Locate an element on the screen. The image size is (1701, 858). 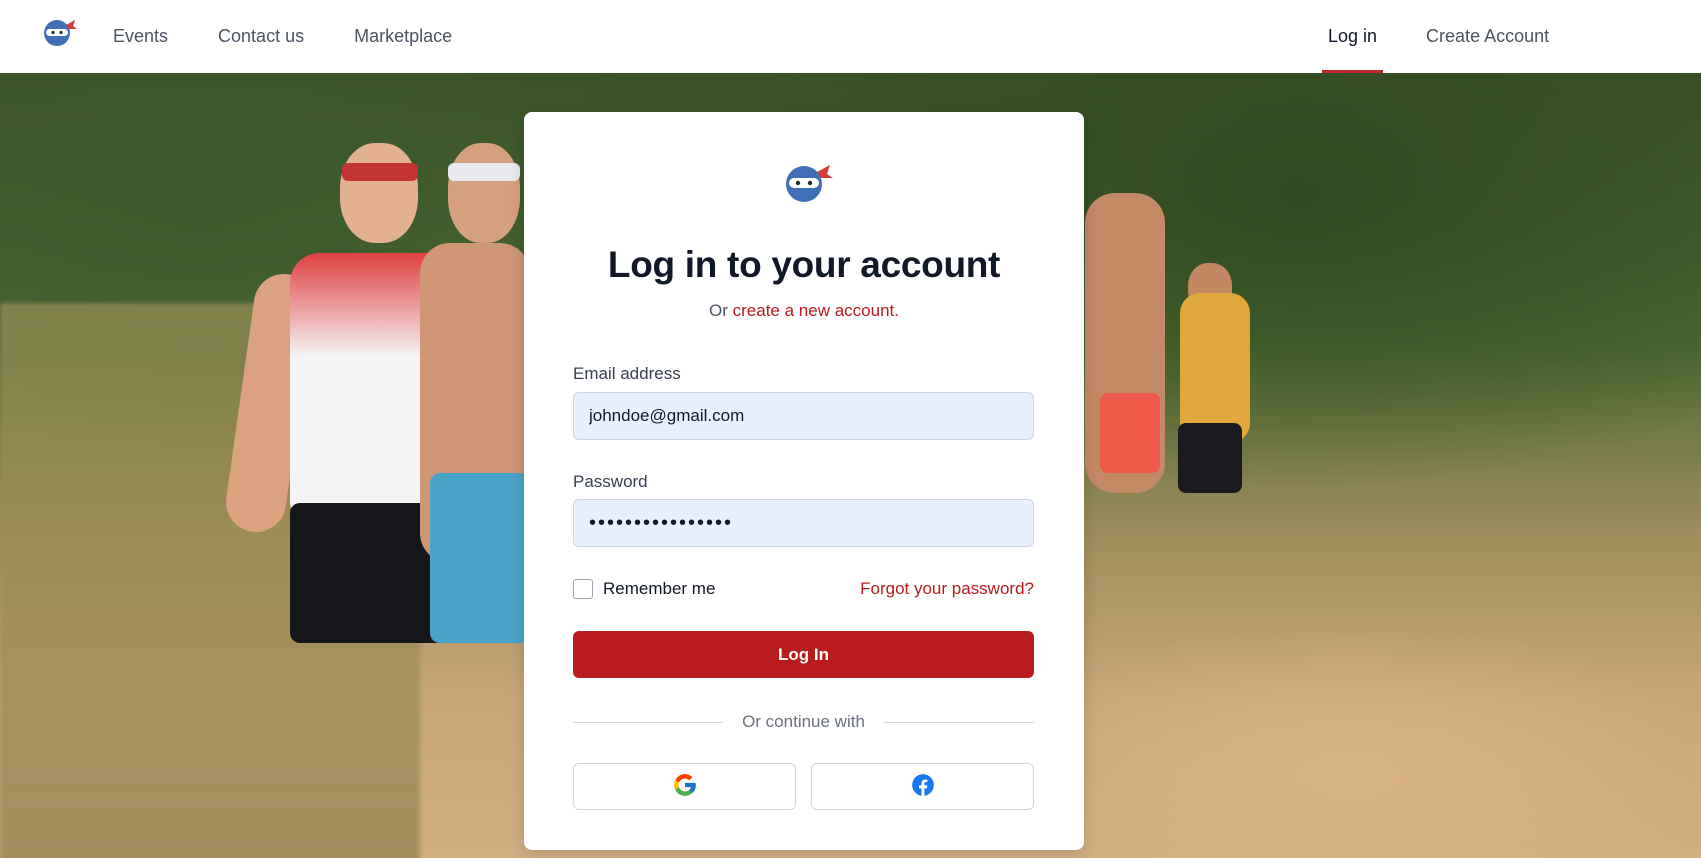
divider-line is located at coordinates (959, 722).